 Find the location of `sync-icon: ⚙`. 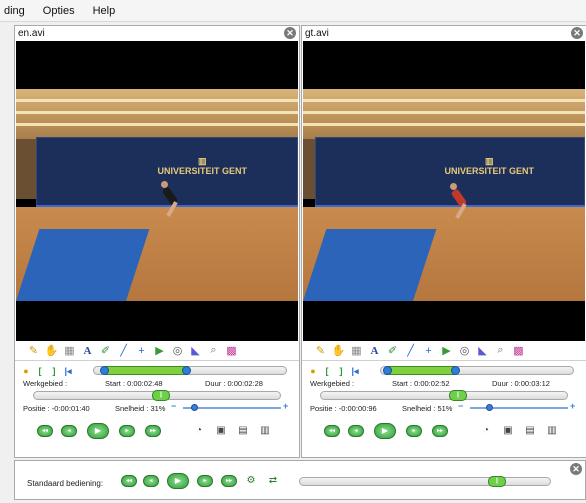

sync-icon: ⚙ is located at coordinates (251, 481).